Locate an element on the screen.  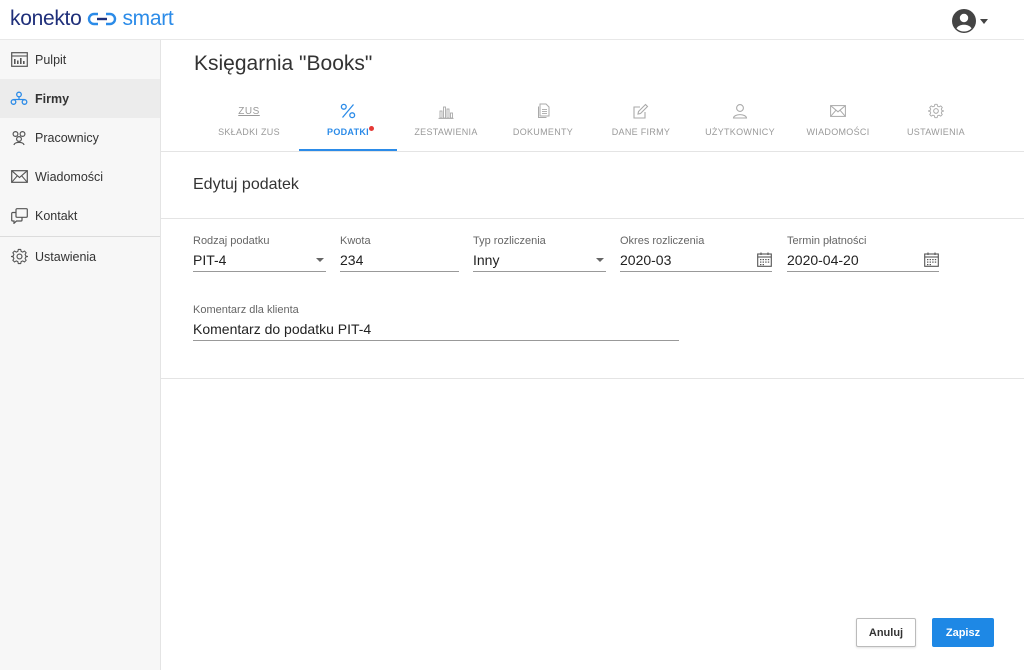
sidebar-item-label: Ustawienia is located at coordinates (66, 256).